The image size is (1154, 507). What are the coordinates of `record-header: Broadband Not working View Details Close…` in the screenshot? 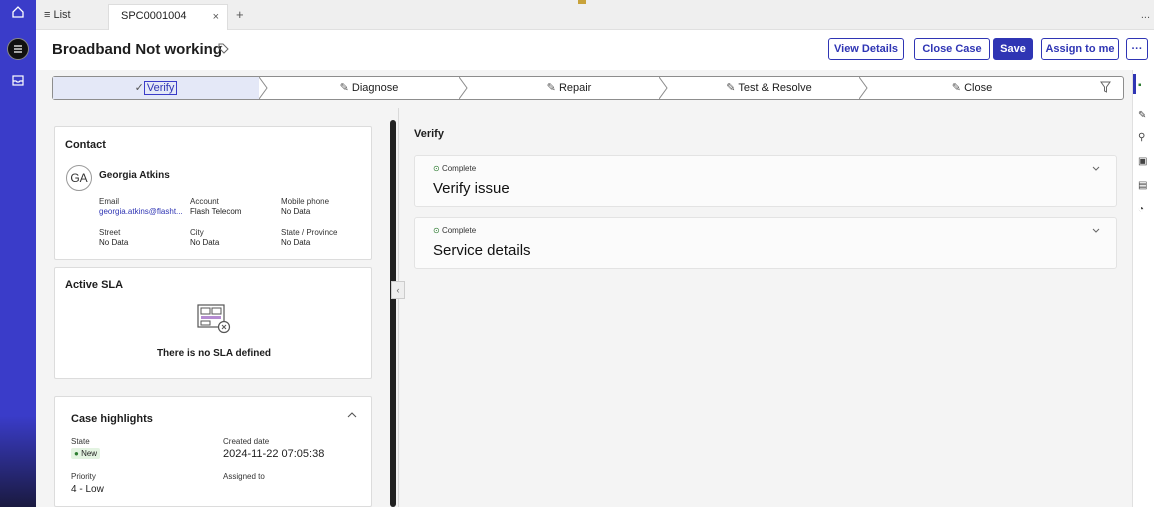 It's located at (595, 50).